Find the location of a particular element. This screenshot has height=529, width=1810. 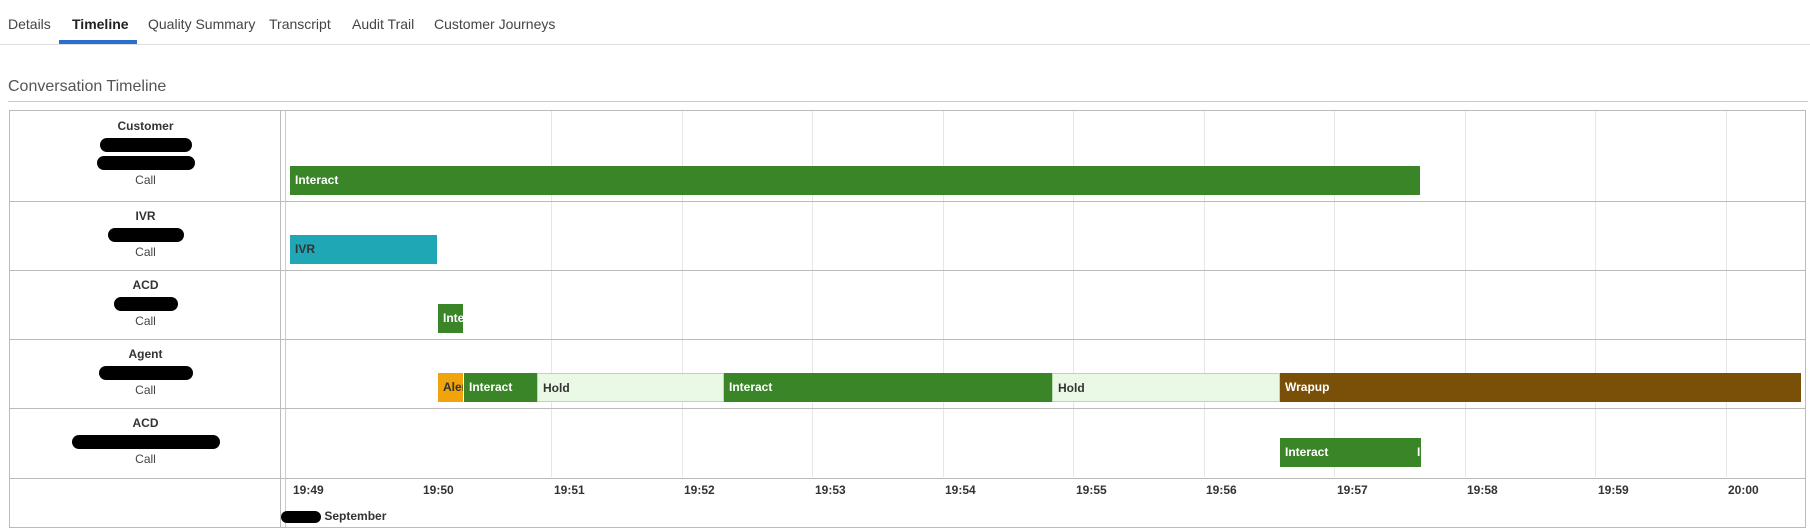

timeline-left-border is located at coordinates (285, 319).